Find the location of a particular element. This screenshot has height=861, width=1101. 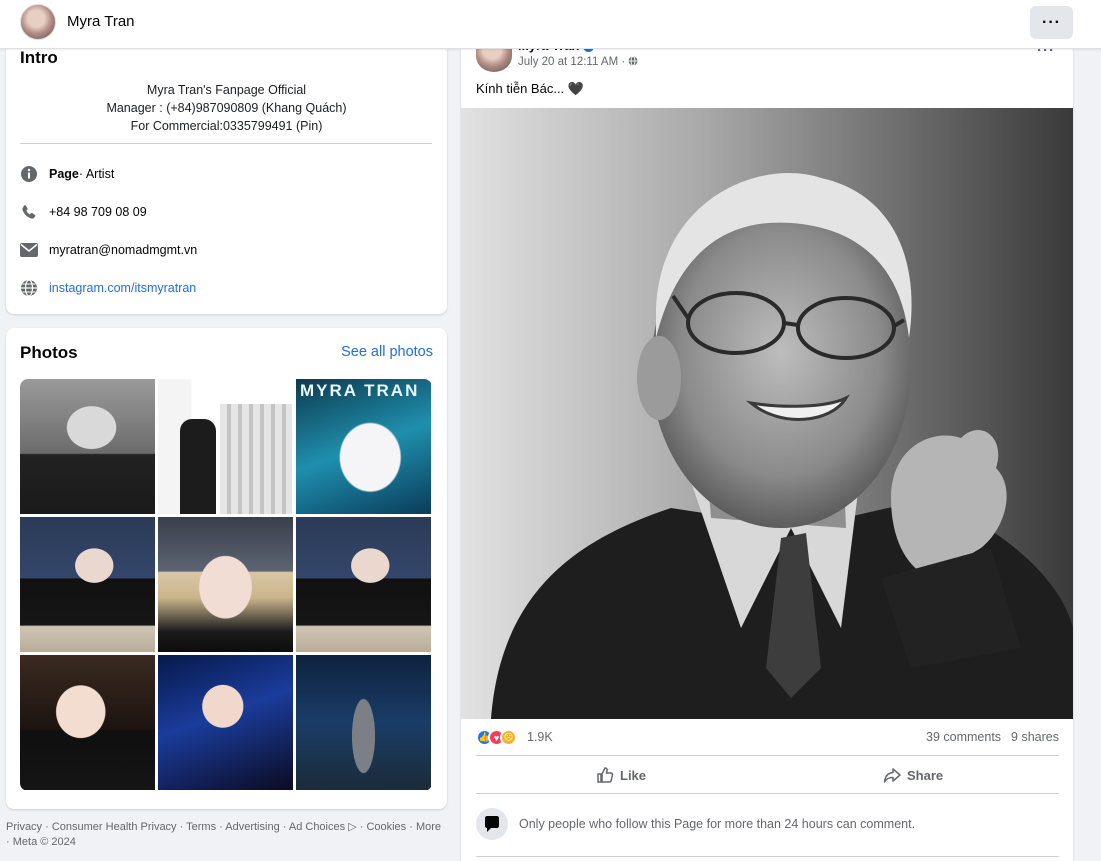

phone-row: +84 98 709 08 09 is located at coordinates (83, 212).